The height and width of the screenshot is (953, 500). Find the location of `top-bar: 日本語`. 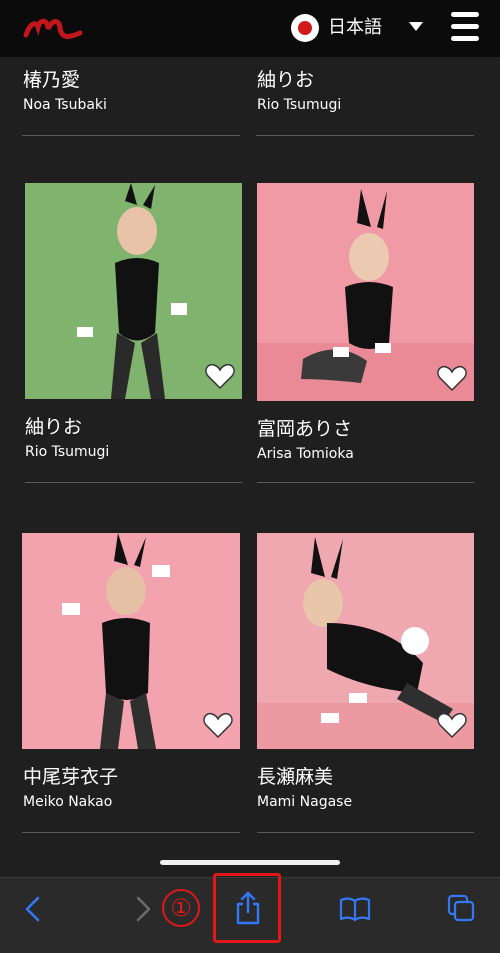

top-bar: 日本語 is located at coordinates (250, 28).